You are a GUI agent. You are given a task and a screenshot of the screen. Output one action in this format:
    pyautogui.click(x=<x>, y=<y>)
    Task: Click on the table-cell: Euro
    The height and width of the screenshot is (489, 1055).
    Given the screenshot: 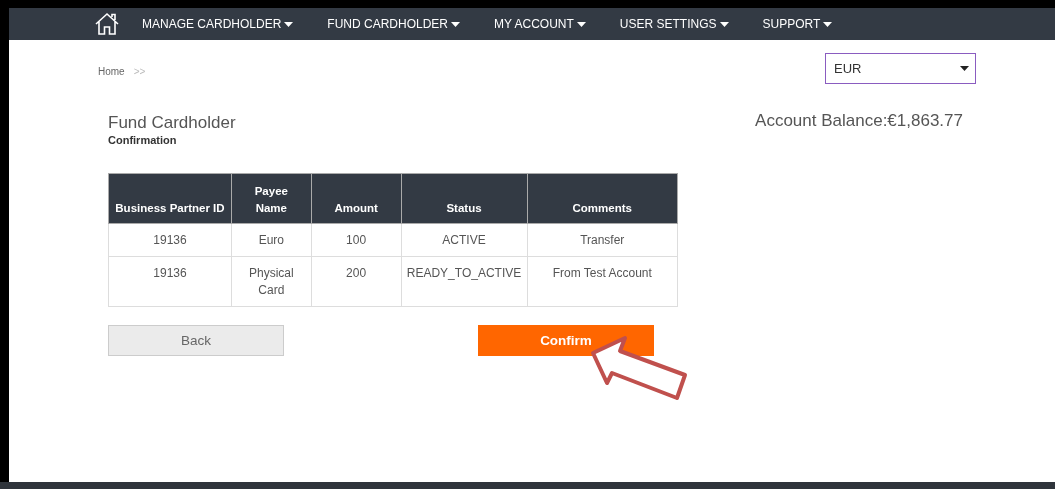 What is the action you would take?
    pyautogui.click(x=271, y=240)
    